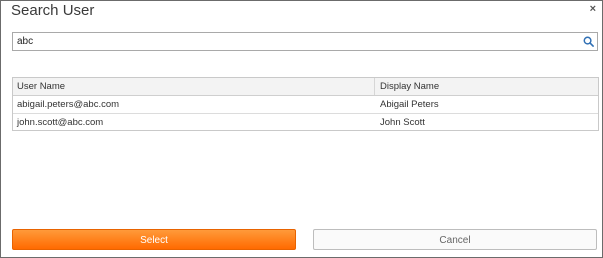 This screenshot has height=258, width=603. What do you see at coordinates (588, 41) in the screenshot?
I see `search-icon` at bounding box center [588, 41].